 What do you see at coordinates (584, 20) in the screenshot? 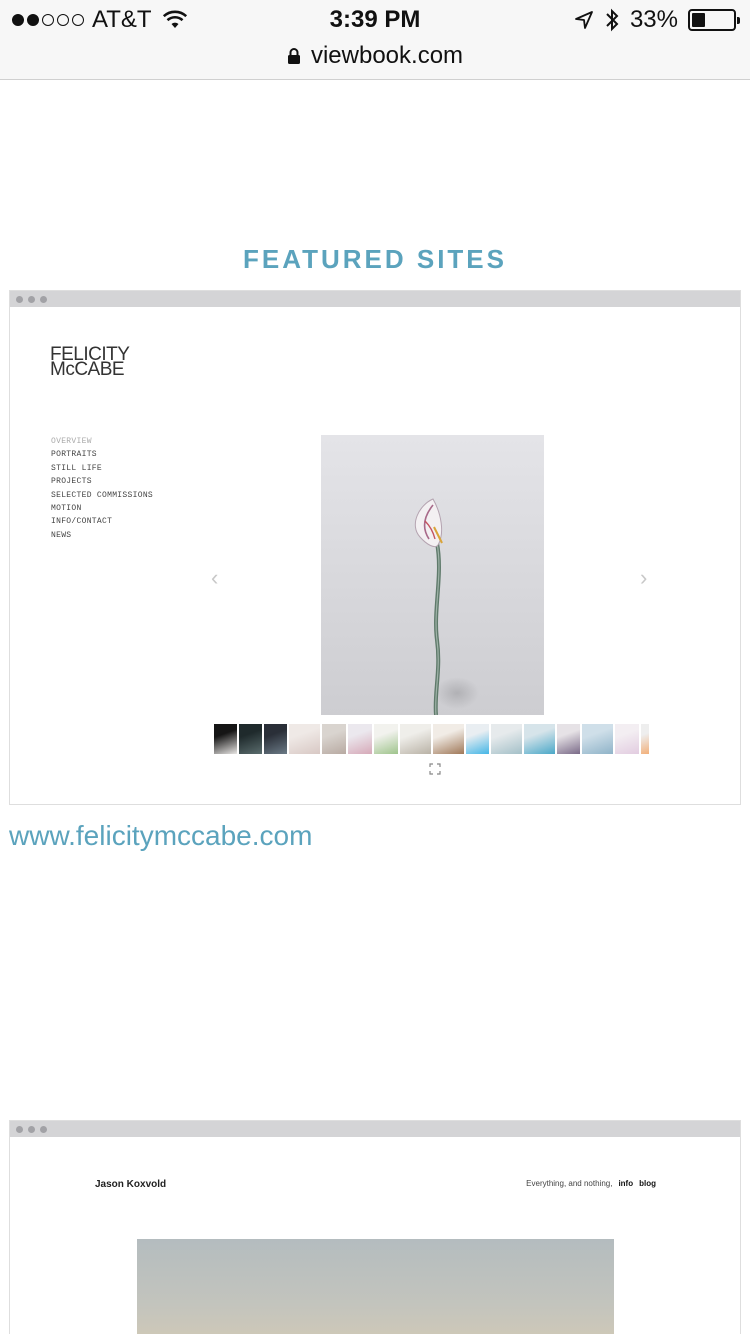
I see `location-arrow-icon` at bounding box center [584, 20].